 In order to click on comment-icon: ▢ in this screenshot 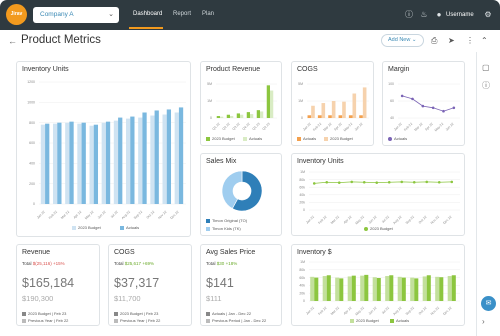, I will do `click(486, 67)`.